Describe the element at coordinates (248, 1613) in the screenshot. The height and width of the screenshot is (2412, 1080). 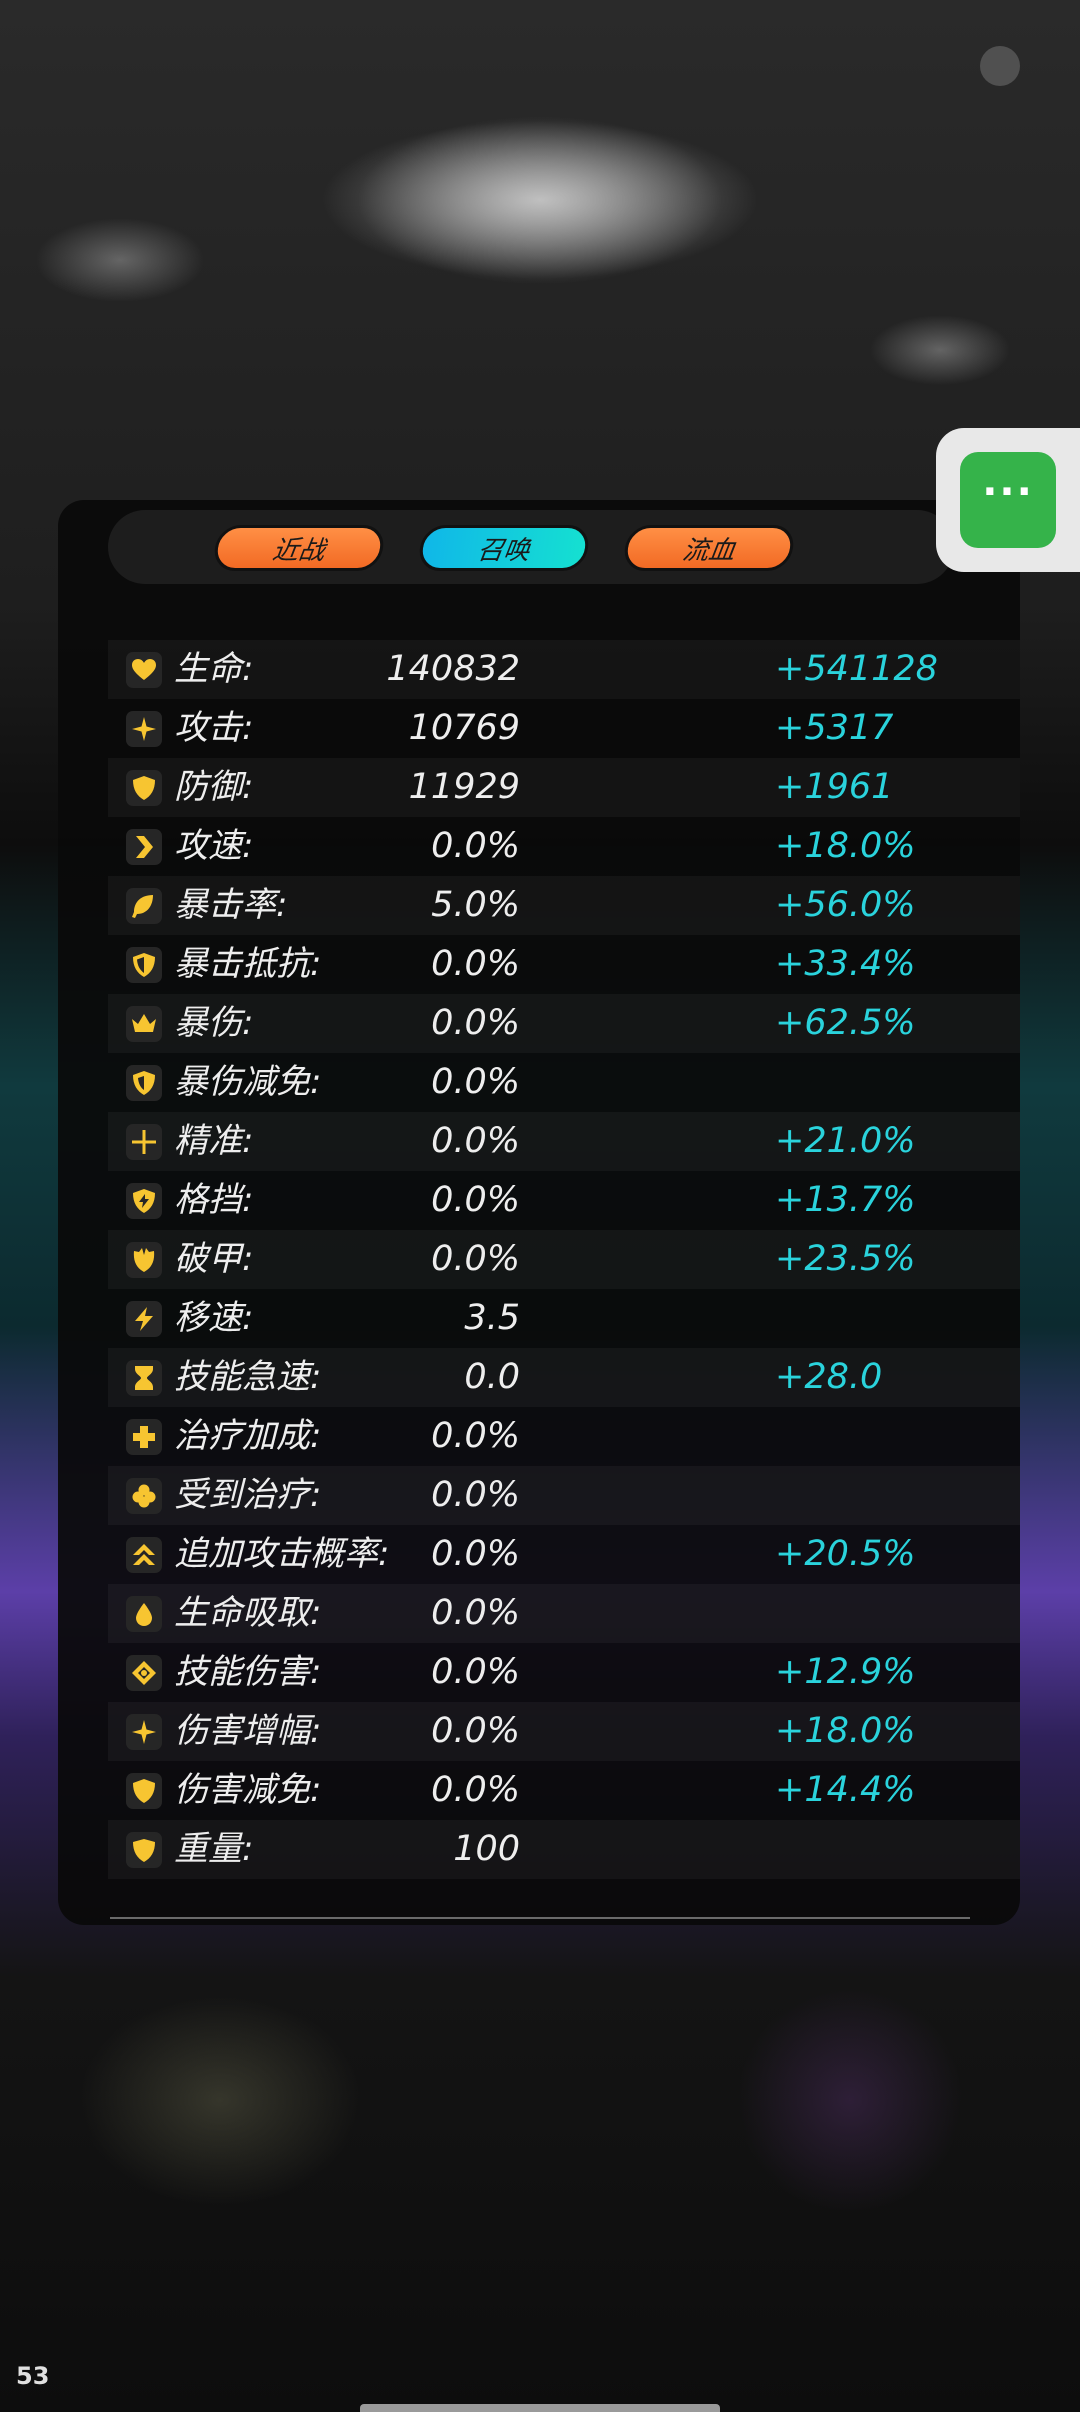
I see `stat-label: 生命吸取:` at that location.